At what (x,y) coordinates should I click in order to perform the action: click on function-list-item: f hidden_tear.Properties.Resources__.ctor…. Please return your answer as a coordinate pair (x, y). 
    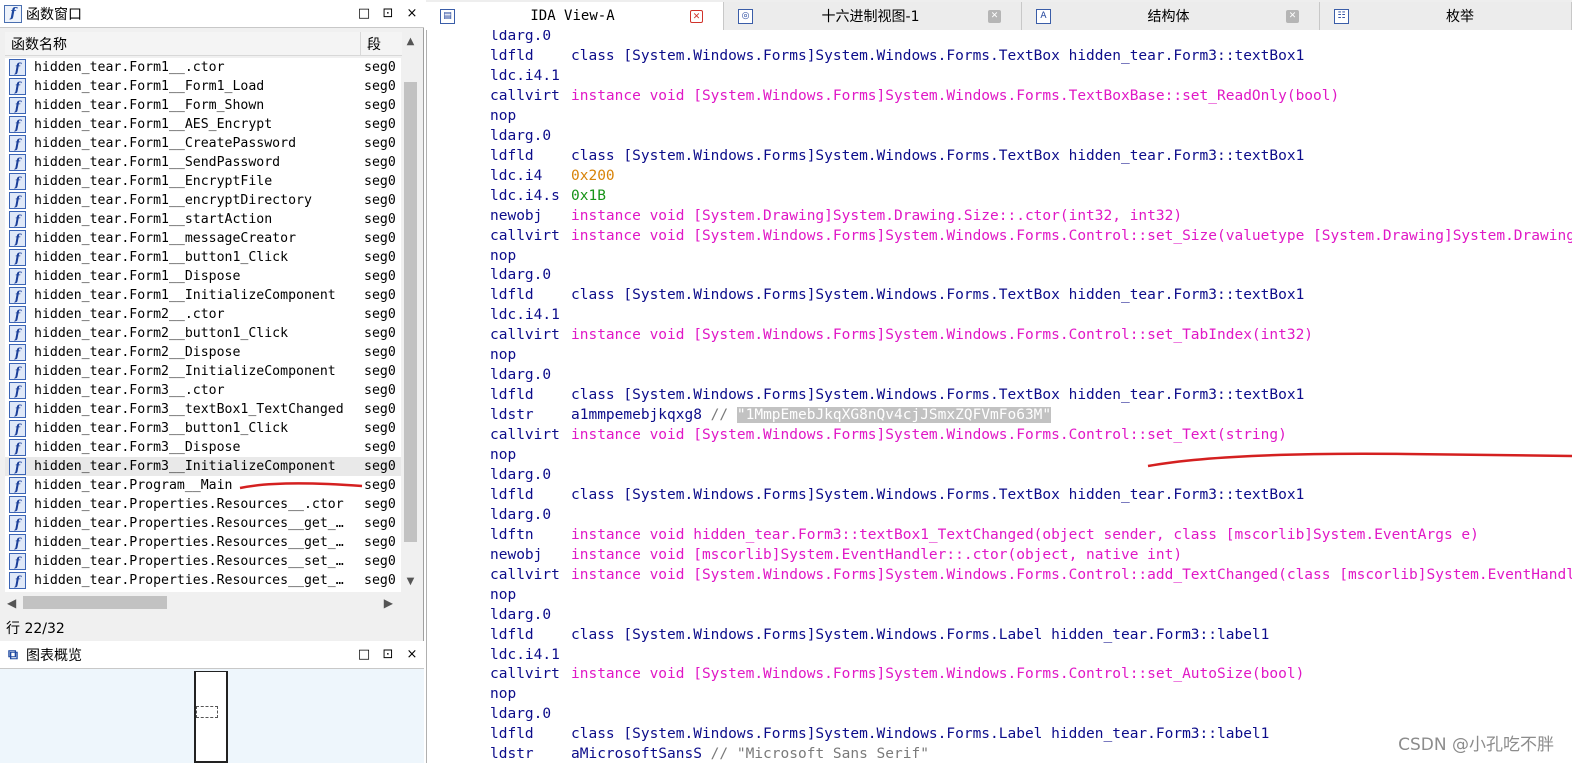
    Looking at the image, I should click on (203, 504).